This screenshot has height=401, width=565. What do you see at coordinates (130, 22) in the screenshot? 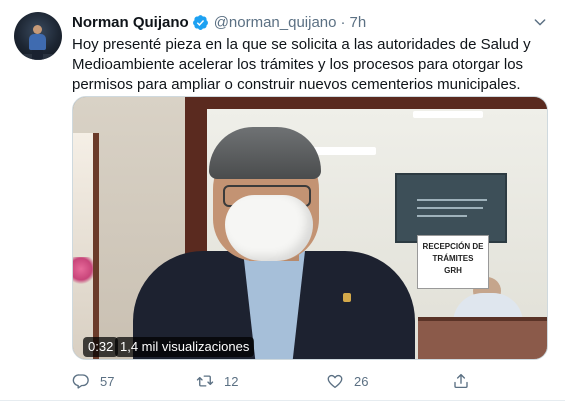
I see `author-name: Norman Quijano` at bounding box center [130, 22].